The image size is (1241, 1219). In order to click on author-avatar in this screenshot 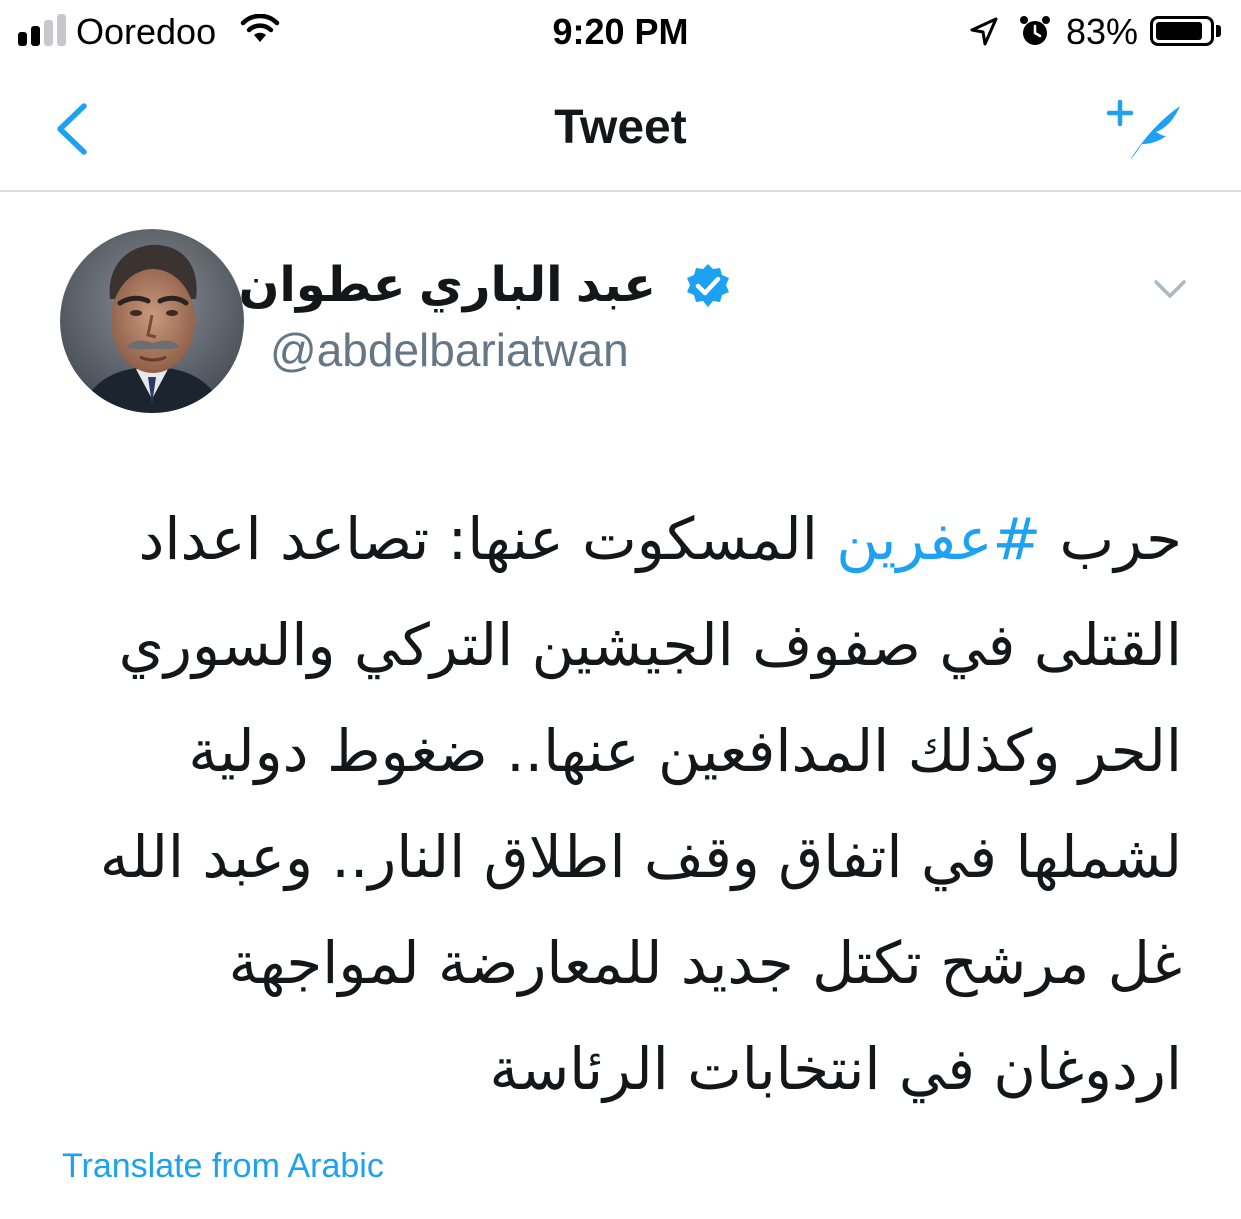, I will do `click(152, 321)`.